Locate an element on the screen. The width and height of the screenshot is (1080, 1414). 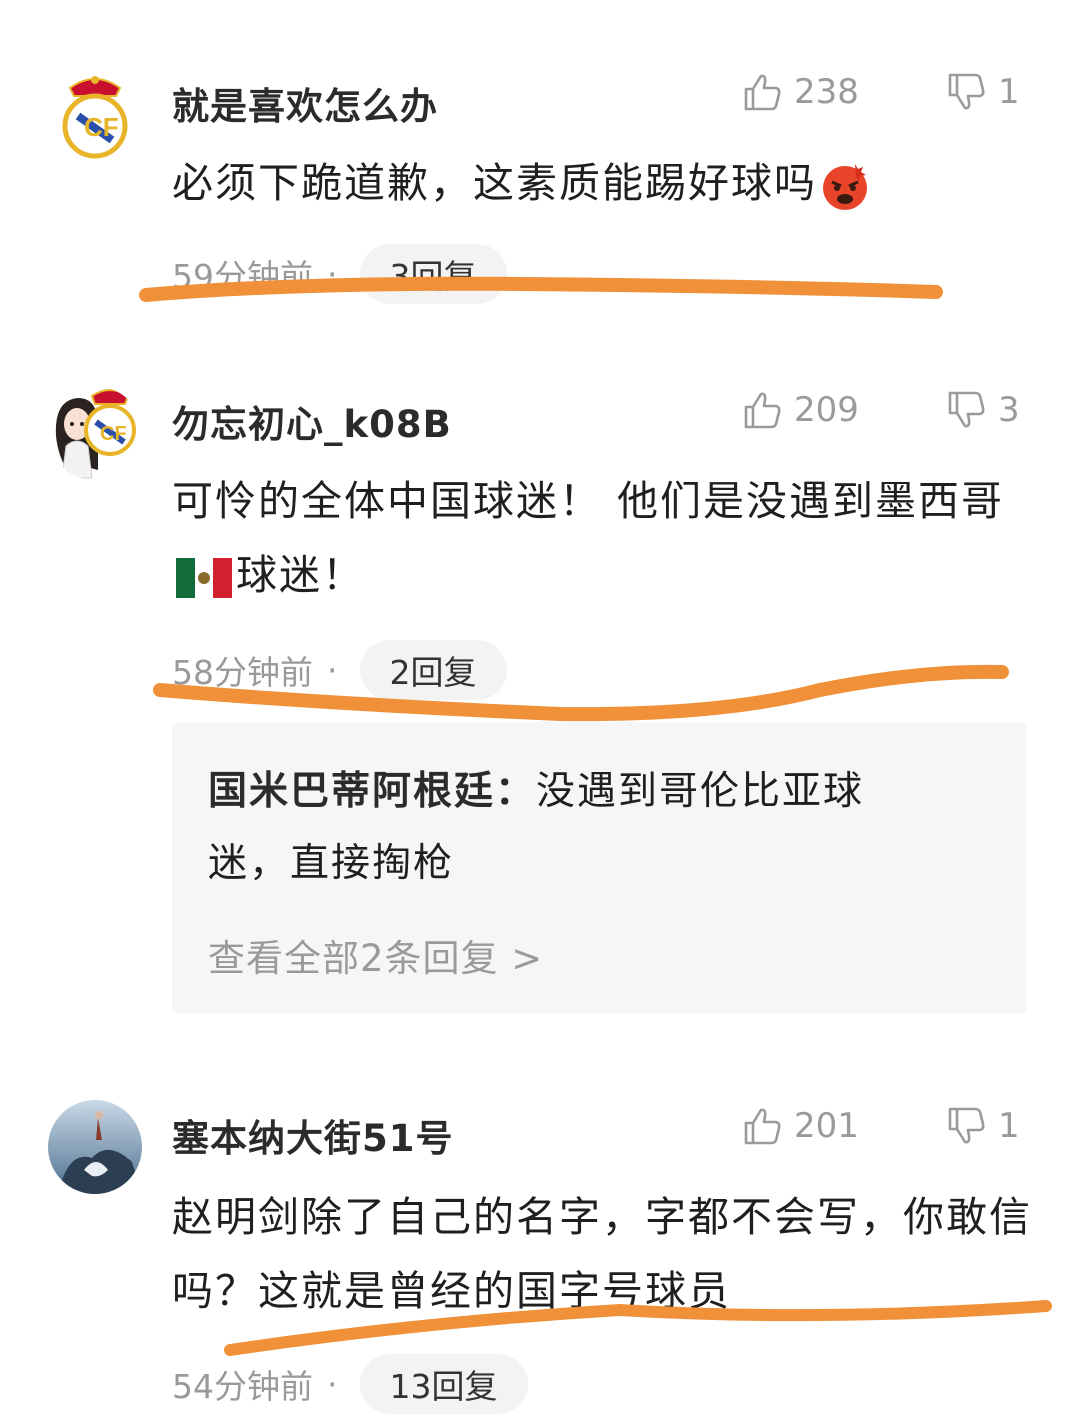
anime-girl-avatar-icon: CF is located at coordinates (95, 433).